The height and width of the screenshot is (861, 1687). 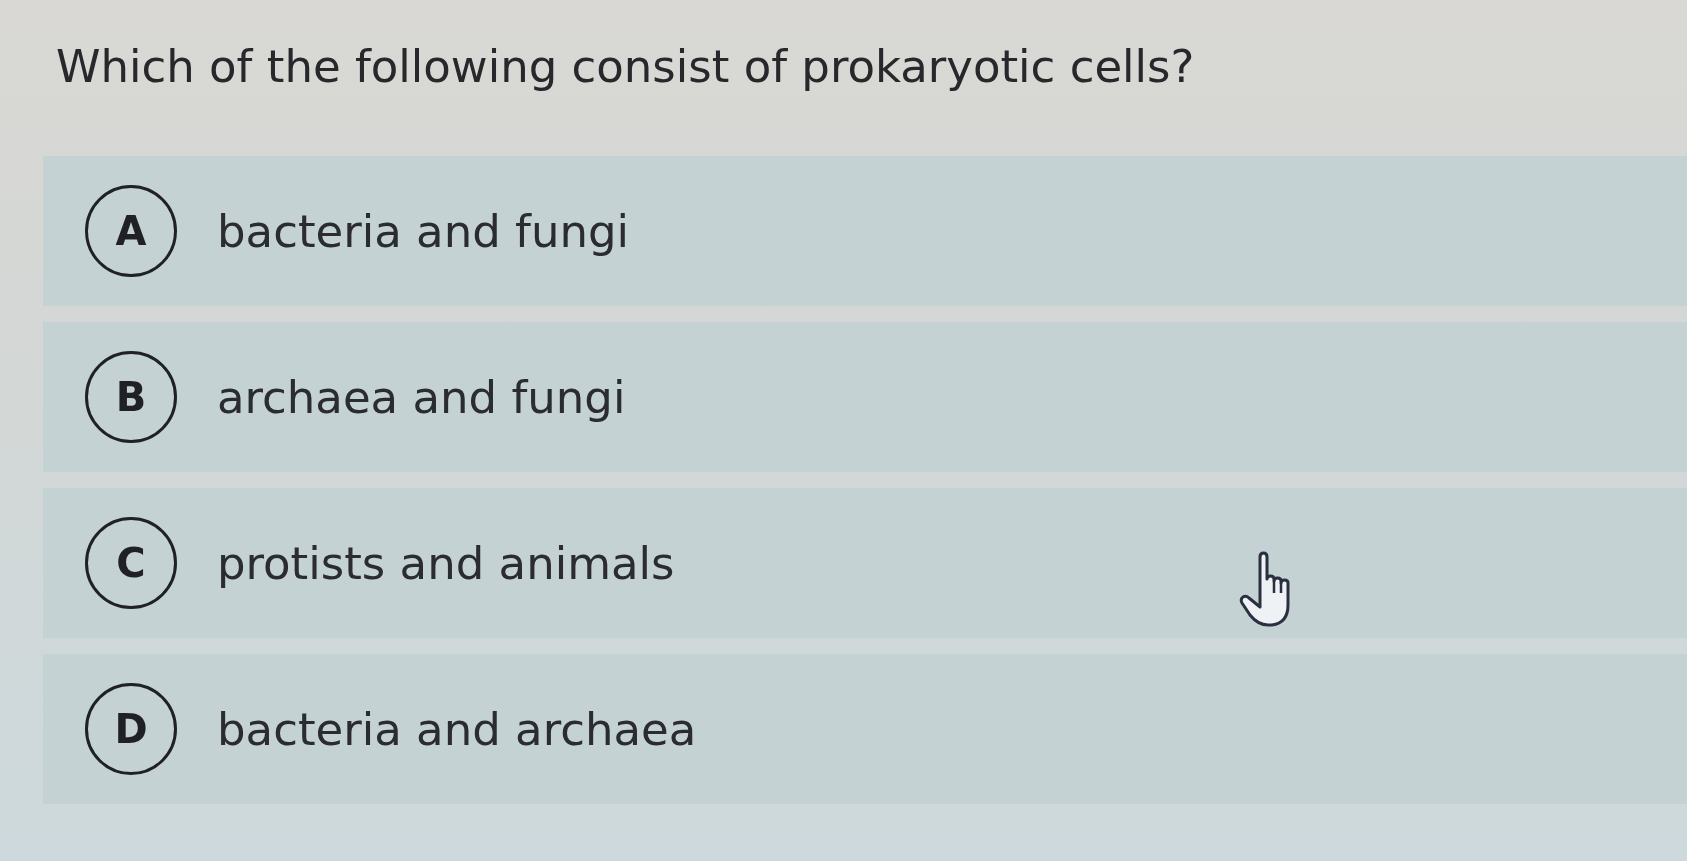 What do you see at coordinates (131, 397) in the screenshot?
I see `option-letter: B` at bounding box center [131, 397].